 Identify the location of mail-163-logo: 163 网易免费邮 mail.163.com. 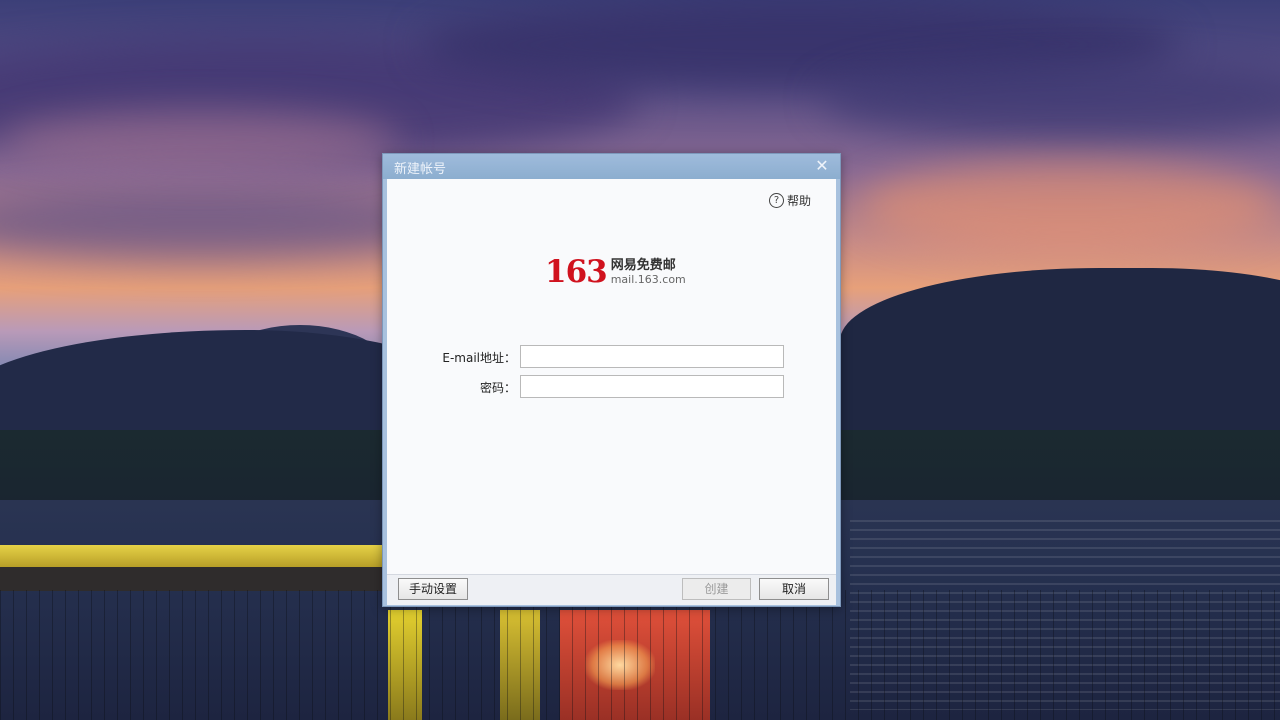
(615, 272).